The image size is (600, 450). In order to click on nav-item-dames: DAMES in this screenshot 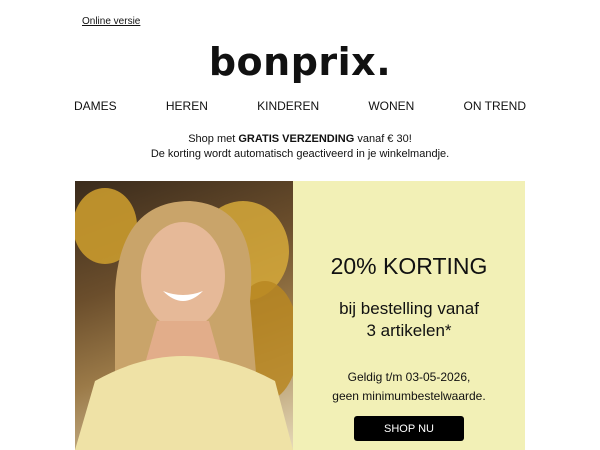, I will do `click(95, 106)`.